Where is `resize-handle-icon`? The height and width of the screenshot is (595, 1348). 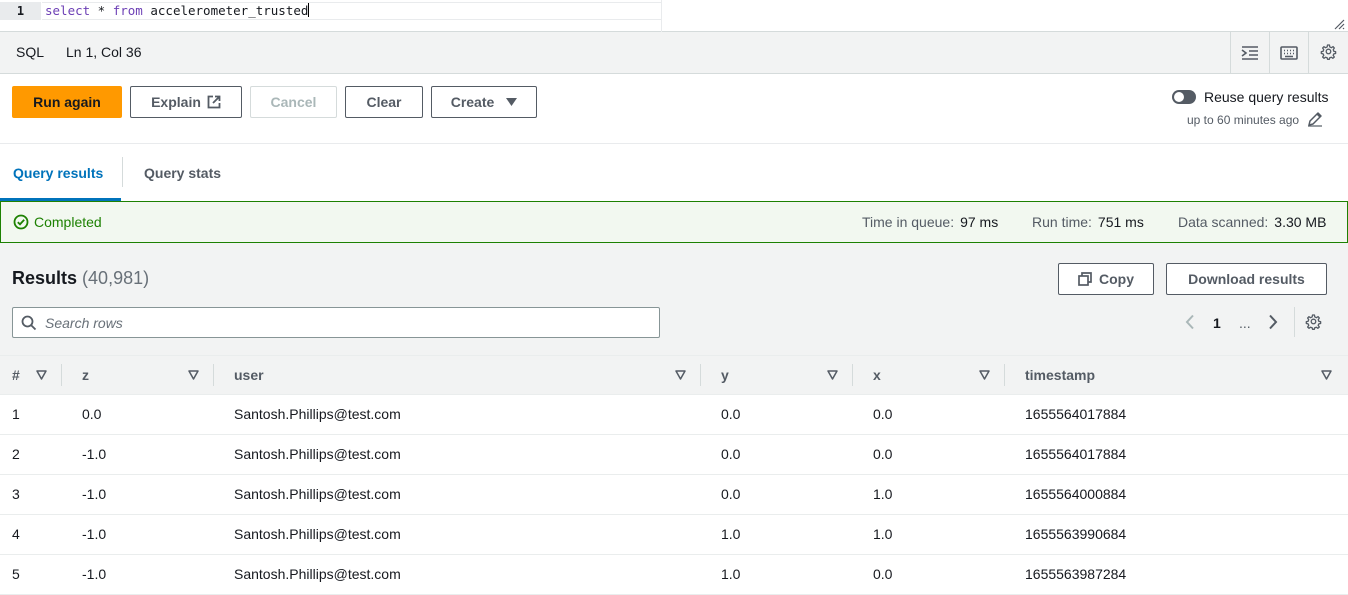
resize-handle-icon is located at coordinates (1339, 24).